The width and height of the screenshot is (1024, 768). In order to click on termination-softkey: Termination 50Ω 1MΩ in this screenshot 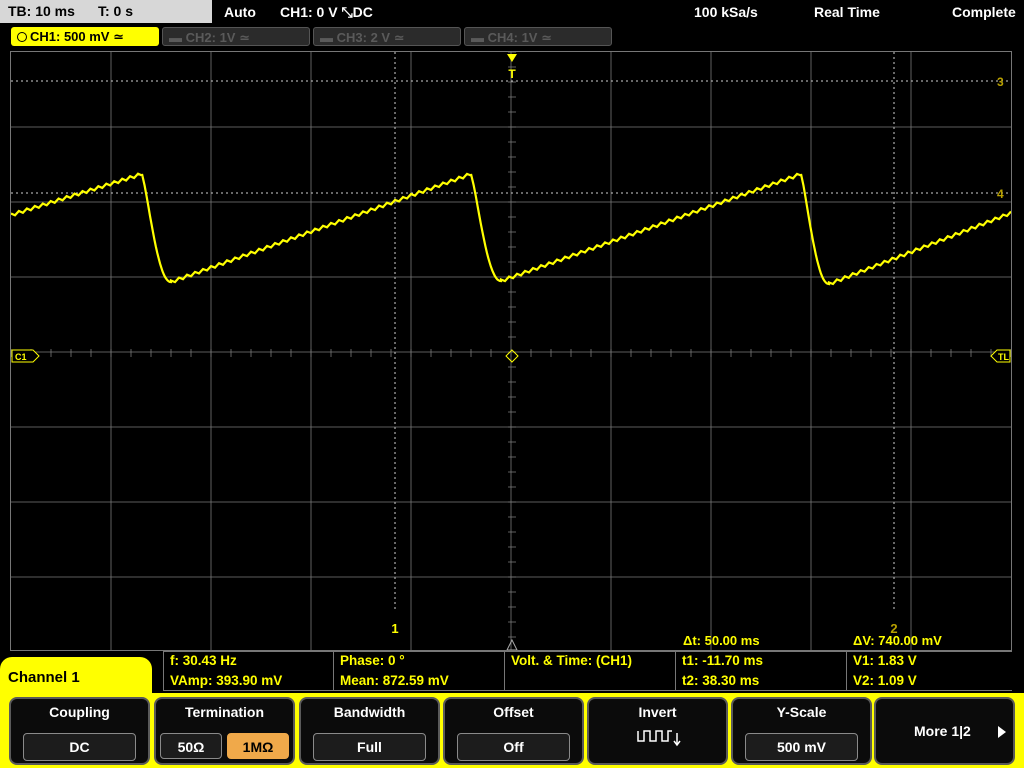, I will do `click(224, 731)`.